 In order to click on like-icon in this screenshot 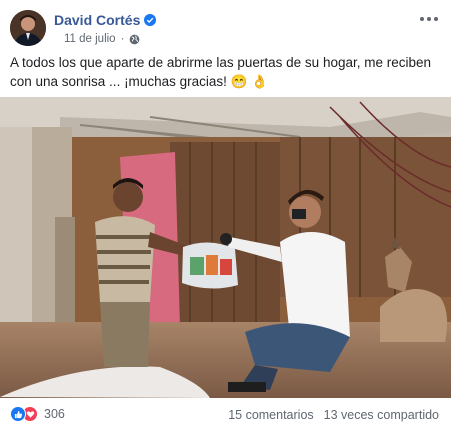, I will do `click(18, 414)`.